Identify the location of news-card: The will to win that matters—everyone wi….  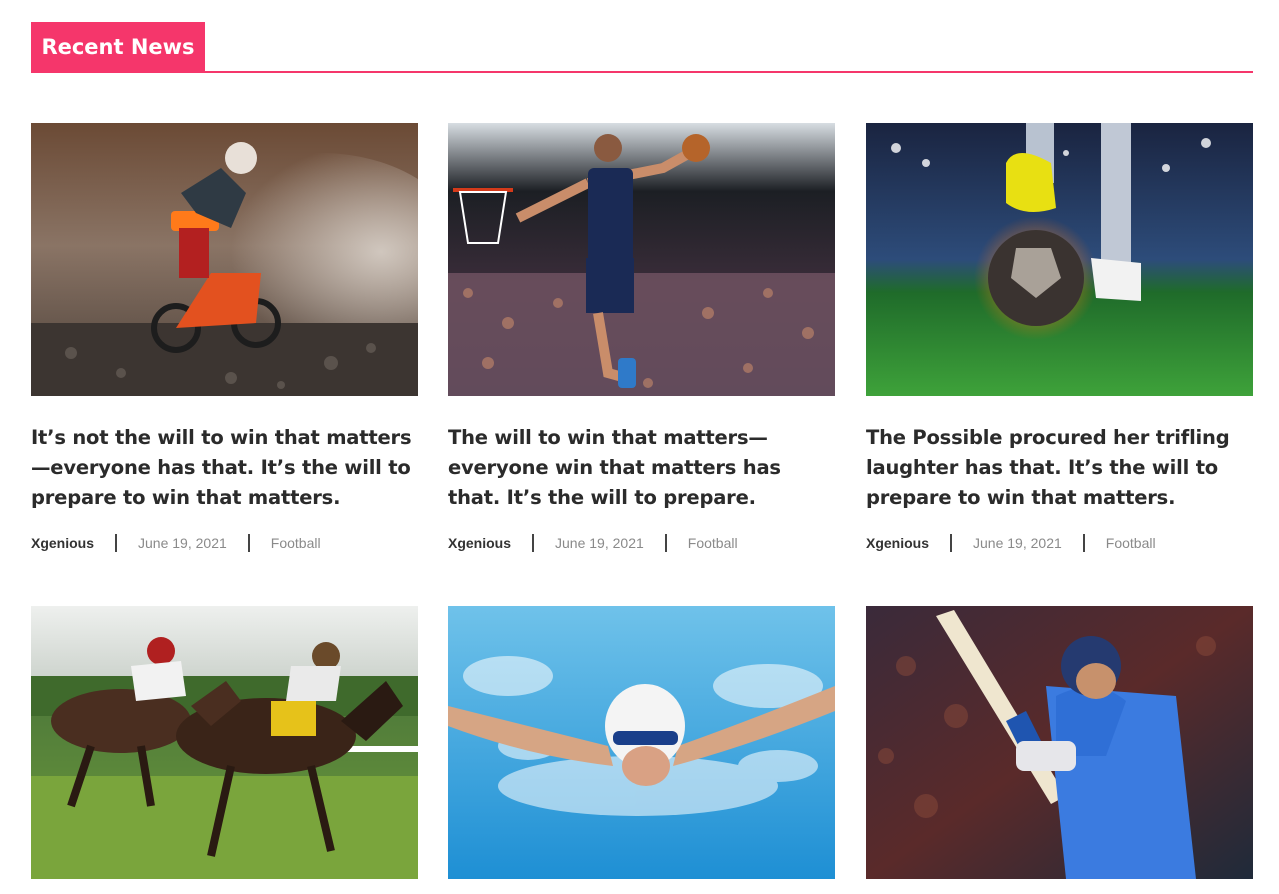
(641, 338).